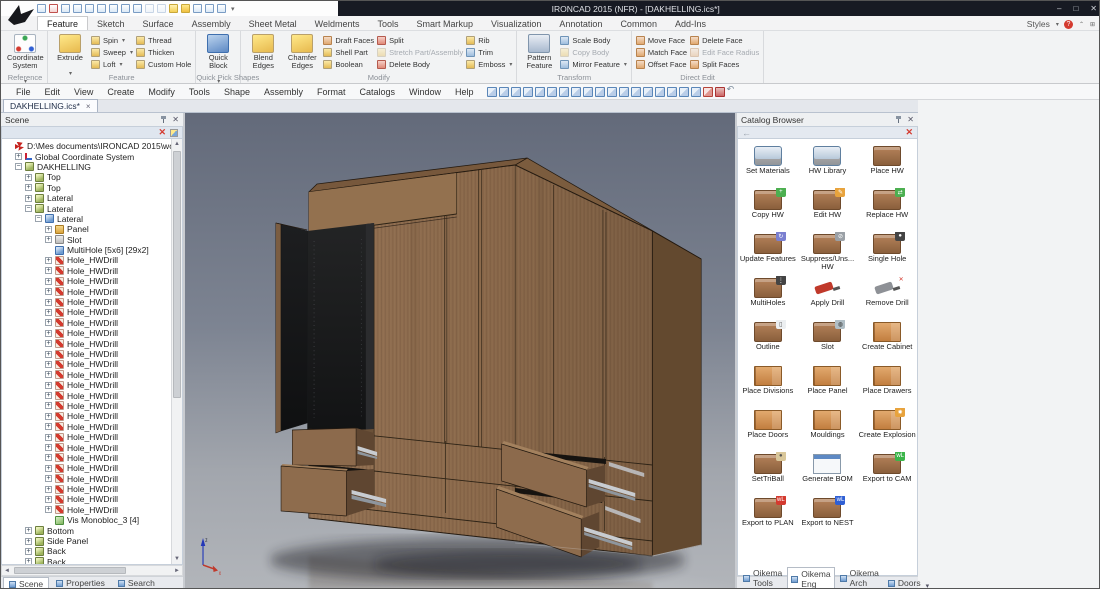  What do you see at coordinates (445, 23) in the screenshot?
I see `tab-smart-markup: Smart Markup` at bounding box center [445, 23].